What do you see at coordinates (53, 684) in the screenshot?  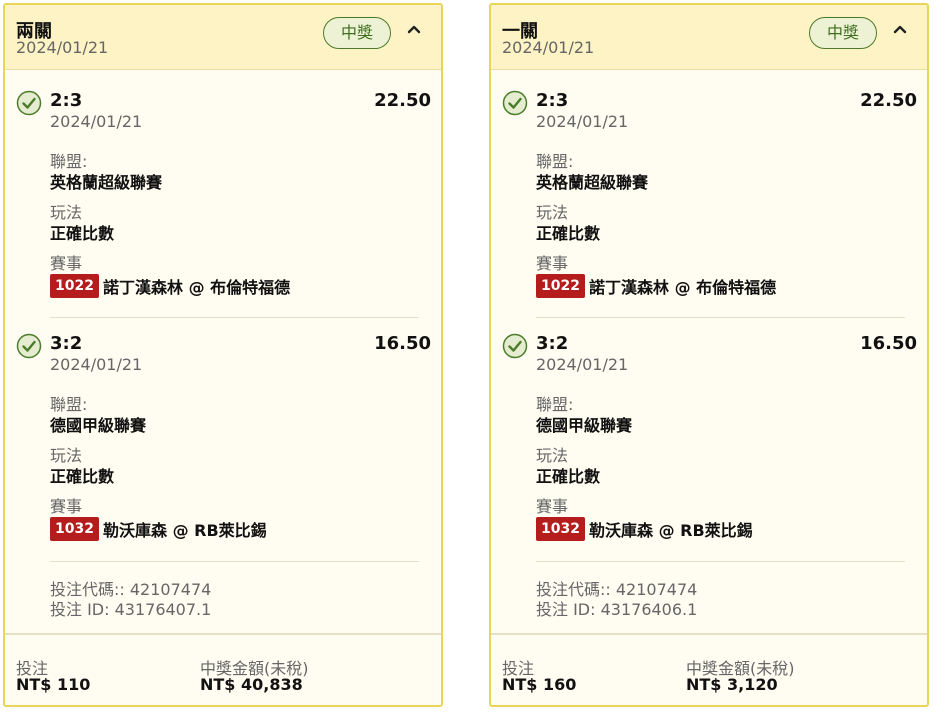 I see `stake-value: NT$ 110` at bounding box center [53, 684].